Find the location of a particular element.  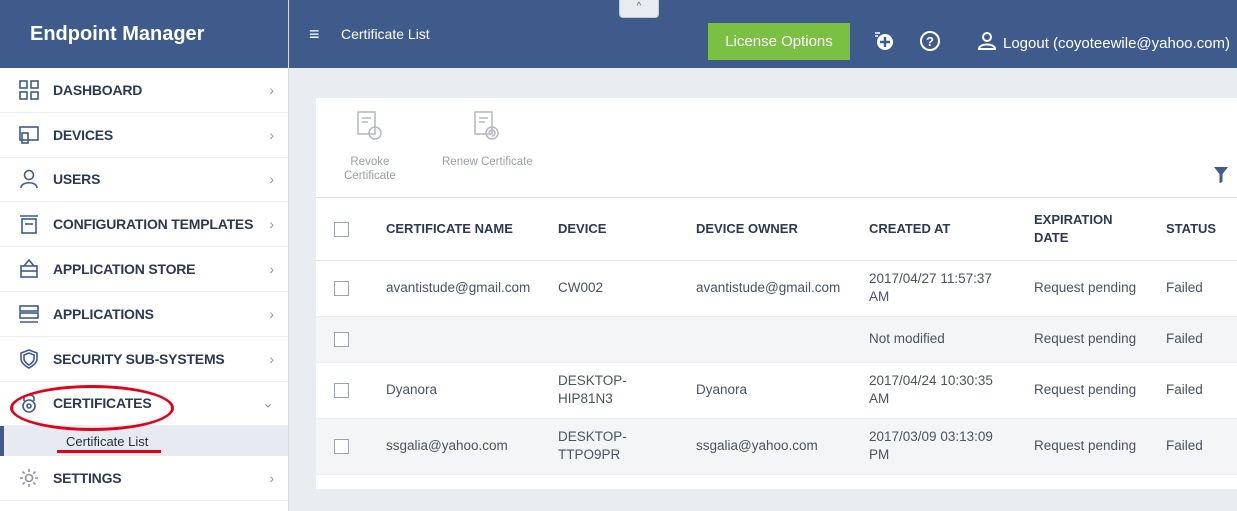

cell-certificate-name is located at coordinates (466, 339).